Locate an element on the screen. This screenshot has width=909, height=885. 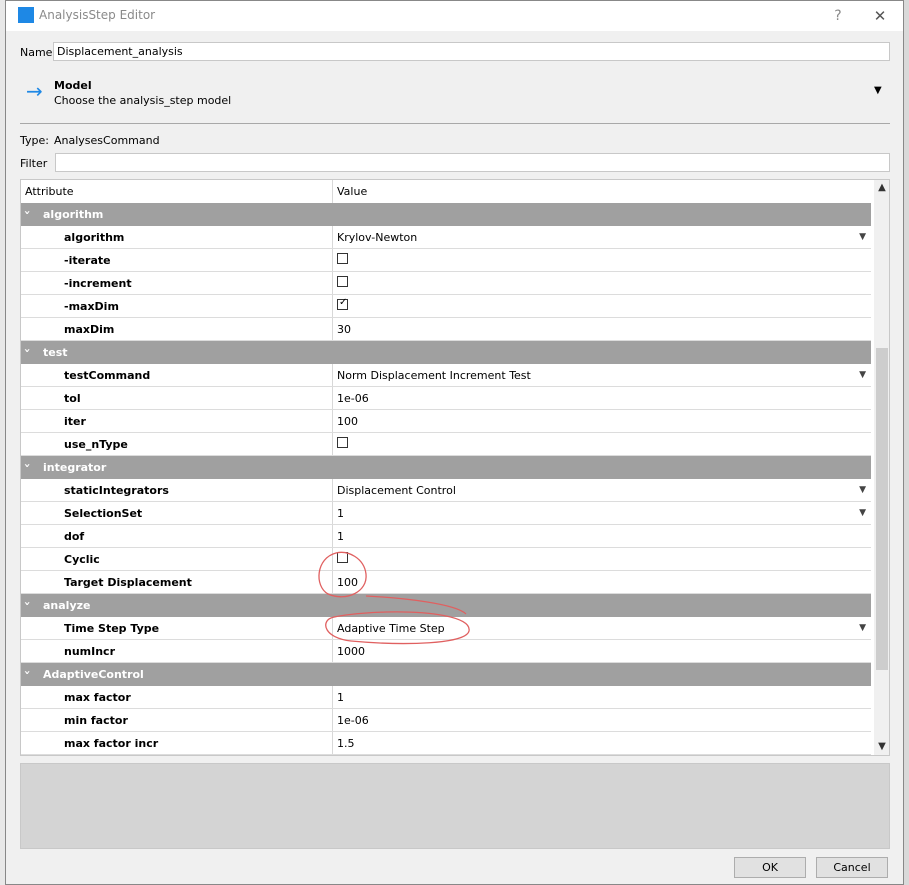
attribute-name: max factor incr is located at coordinates (111, 743).